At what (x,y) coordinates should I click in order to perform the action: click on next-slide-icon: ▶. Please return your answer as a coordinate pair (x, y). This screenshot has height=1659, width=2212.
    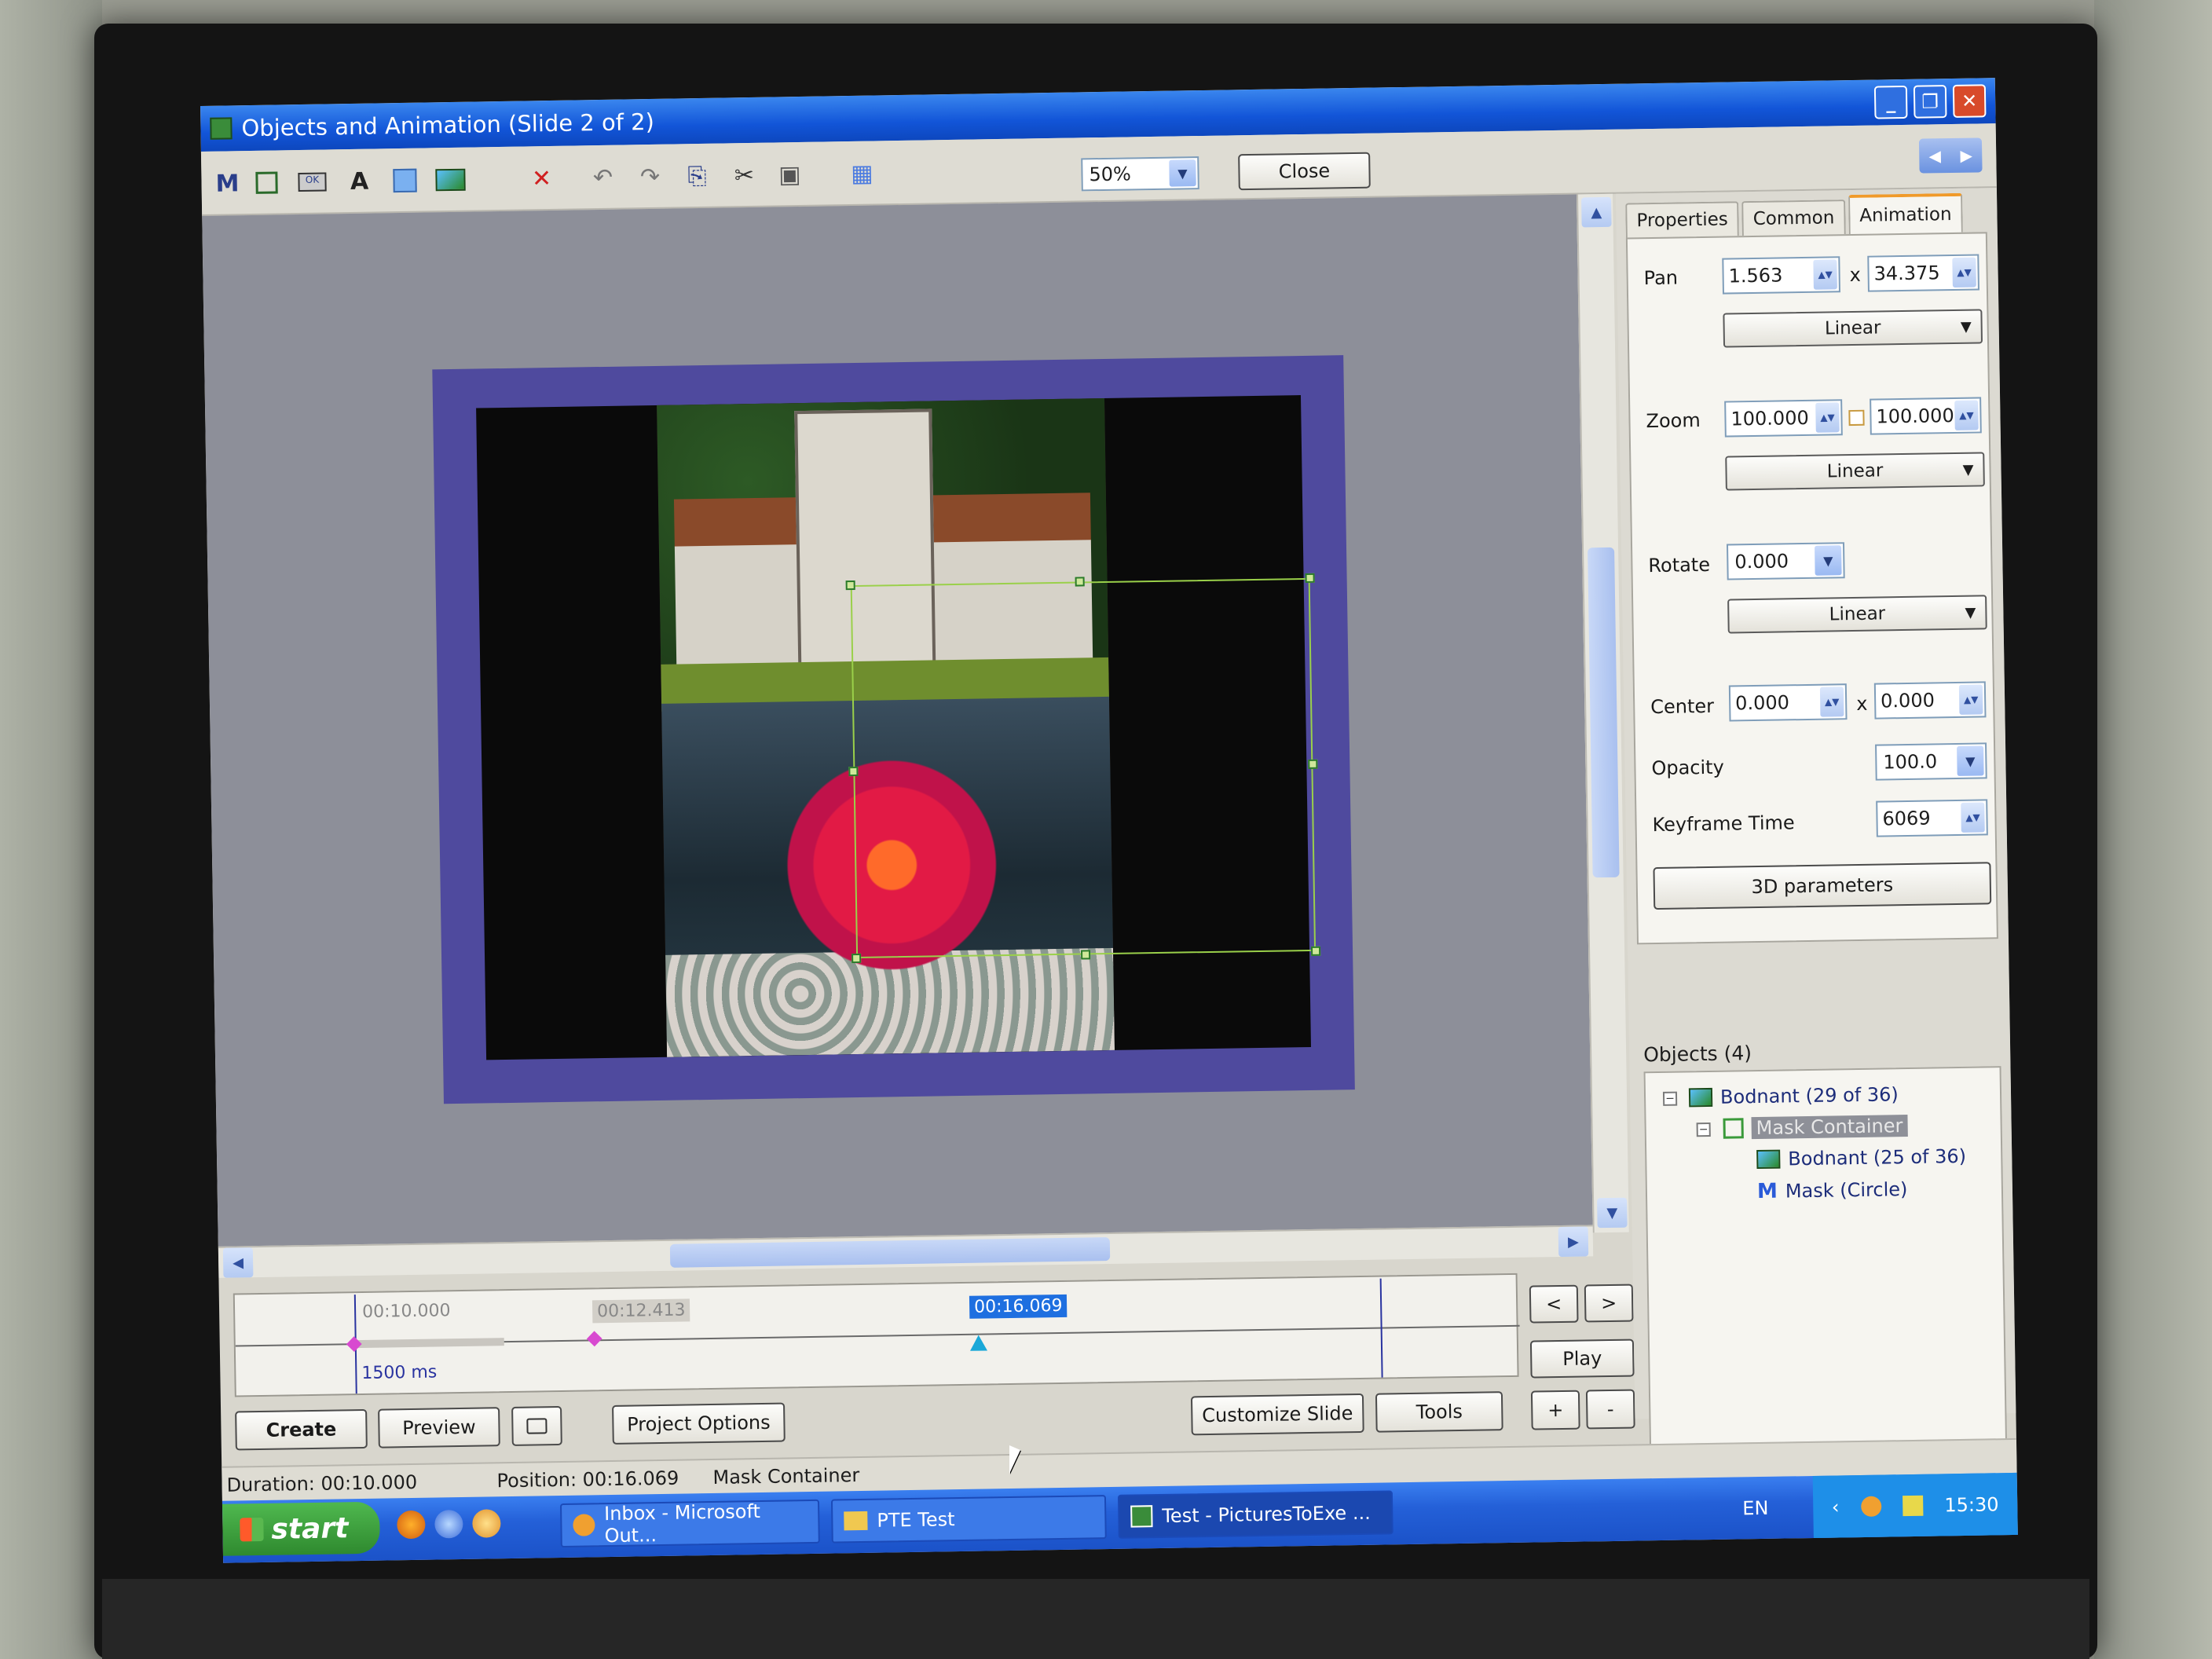
    Looking at the image, I should click on (1966, 155).